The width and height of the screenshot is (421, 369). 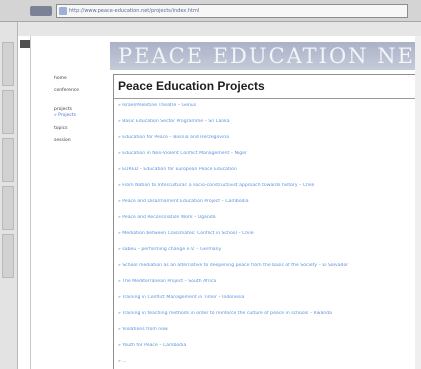 I want to click on scrollbar, so click(x=418, y=202).